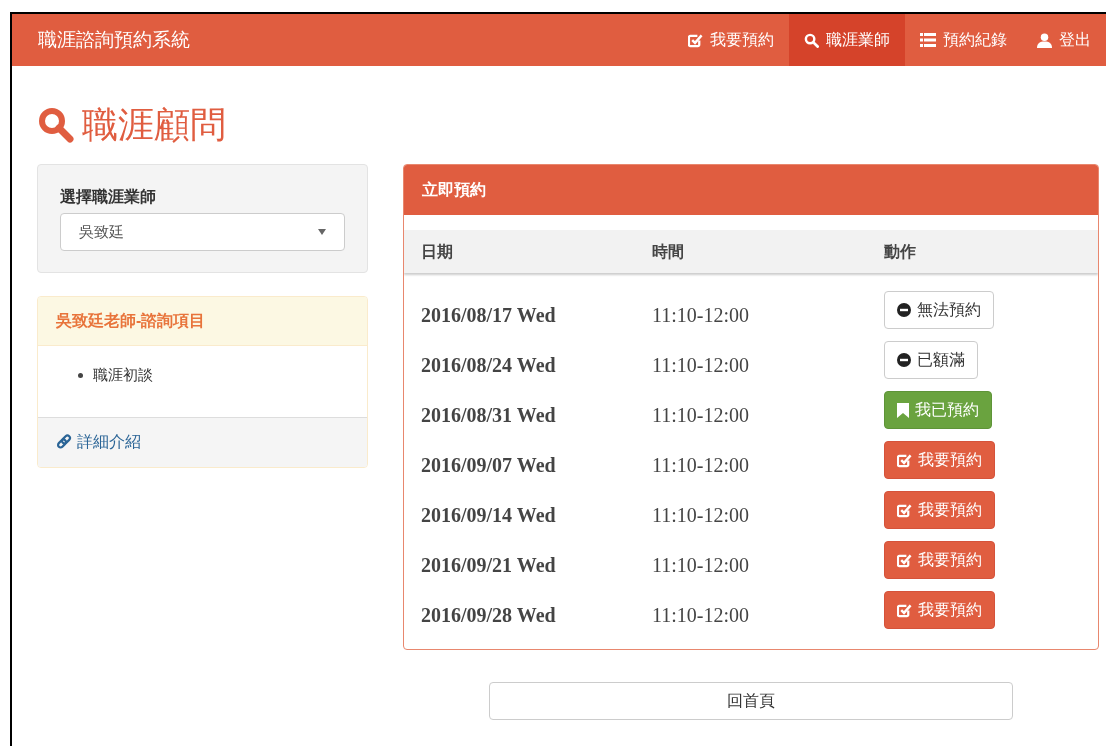 Image resolution: width=1106 pixels, height=746 pixels. What do you see at coordinates (489, 365) in the screenshot?
I see `date-cell-text: 2016/08/24 Wed` at bounding box center [489, 365].